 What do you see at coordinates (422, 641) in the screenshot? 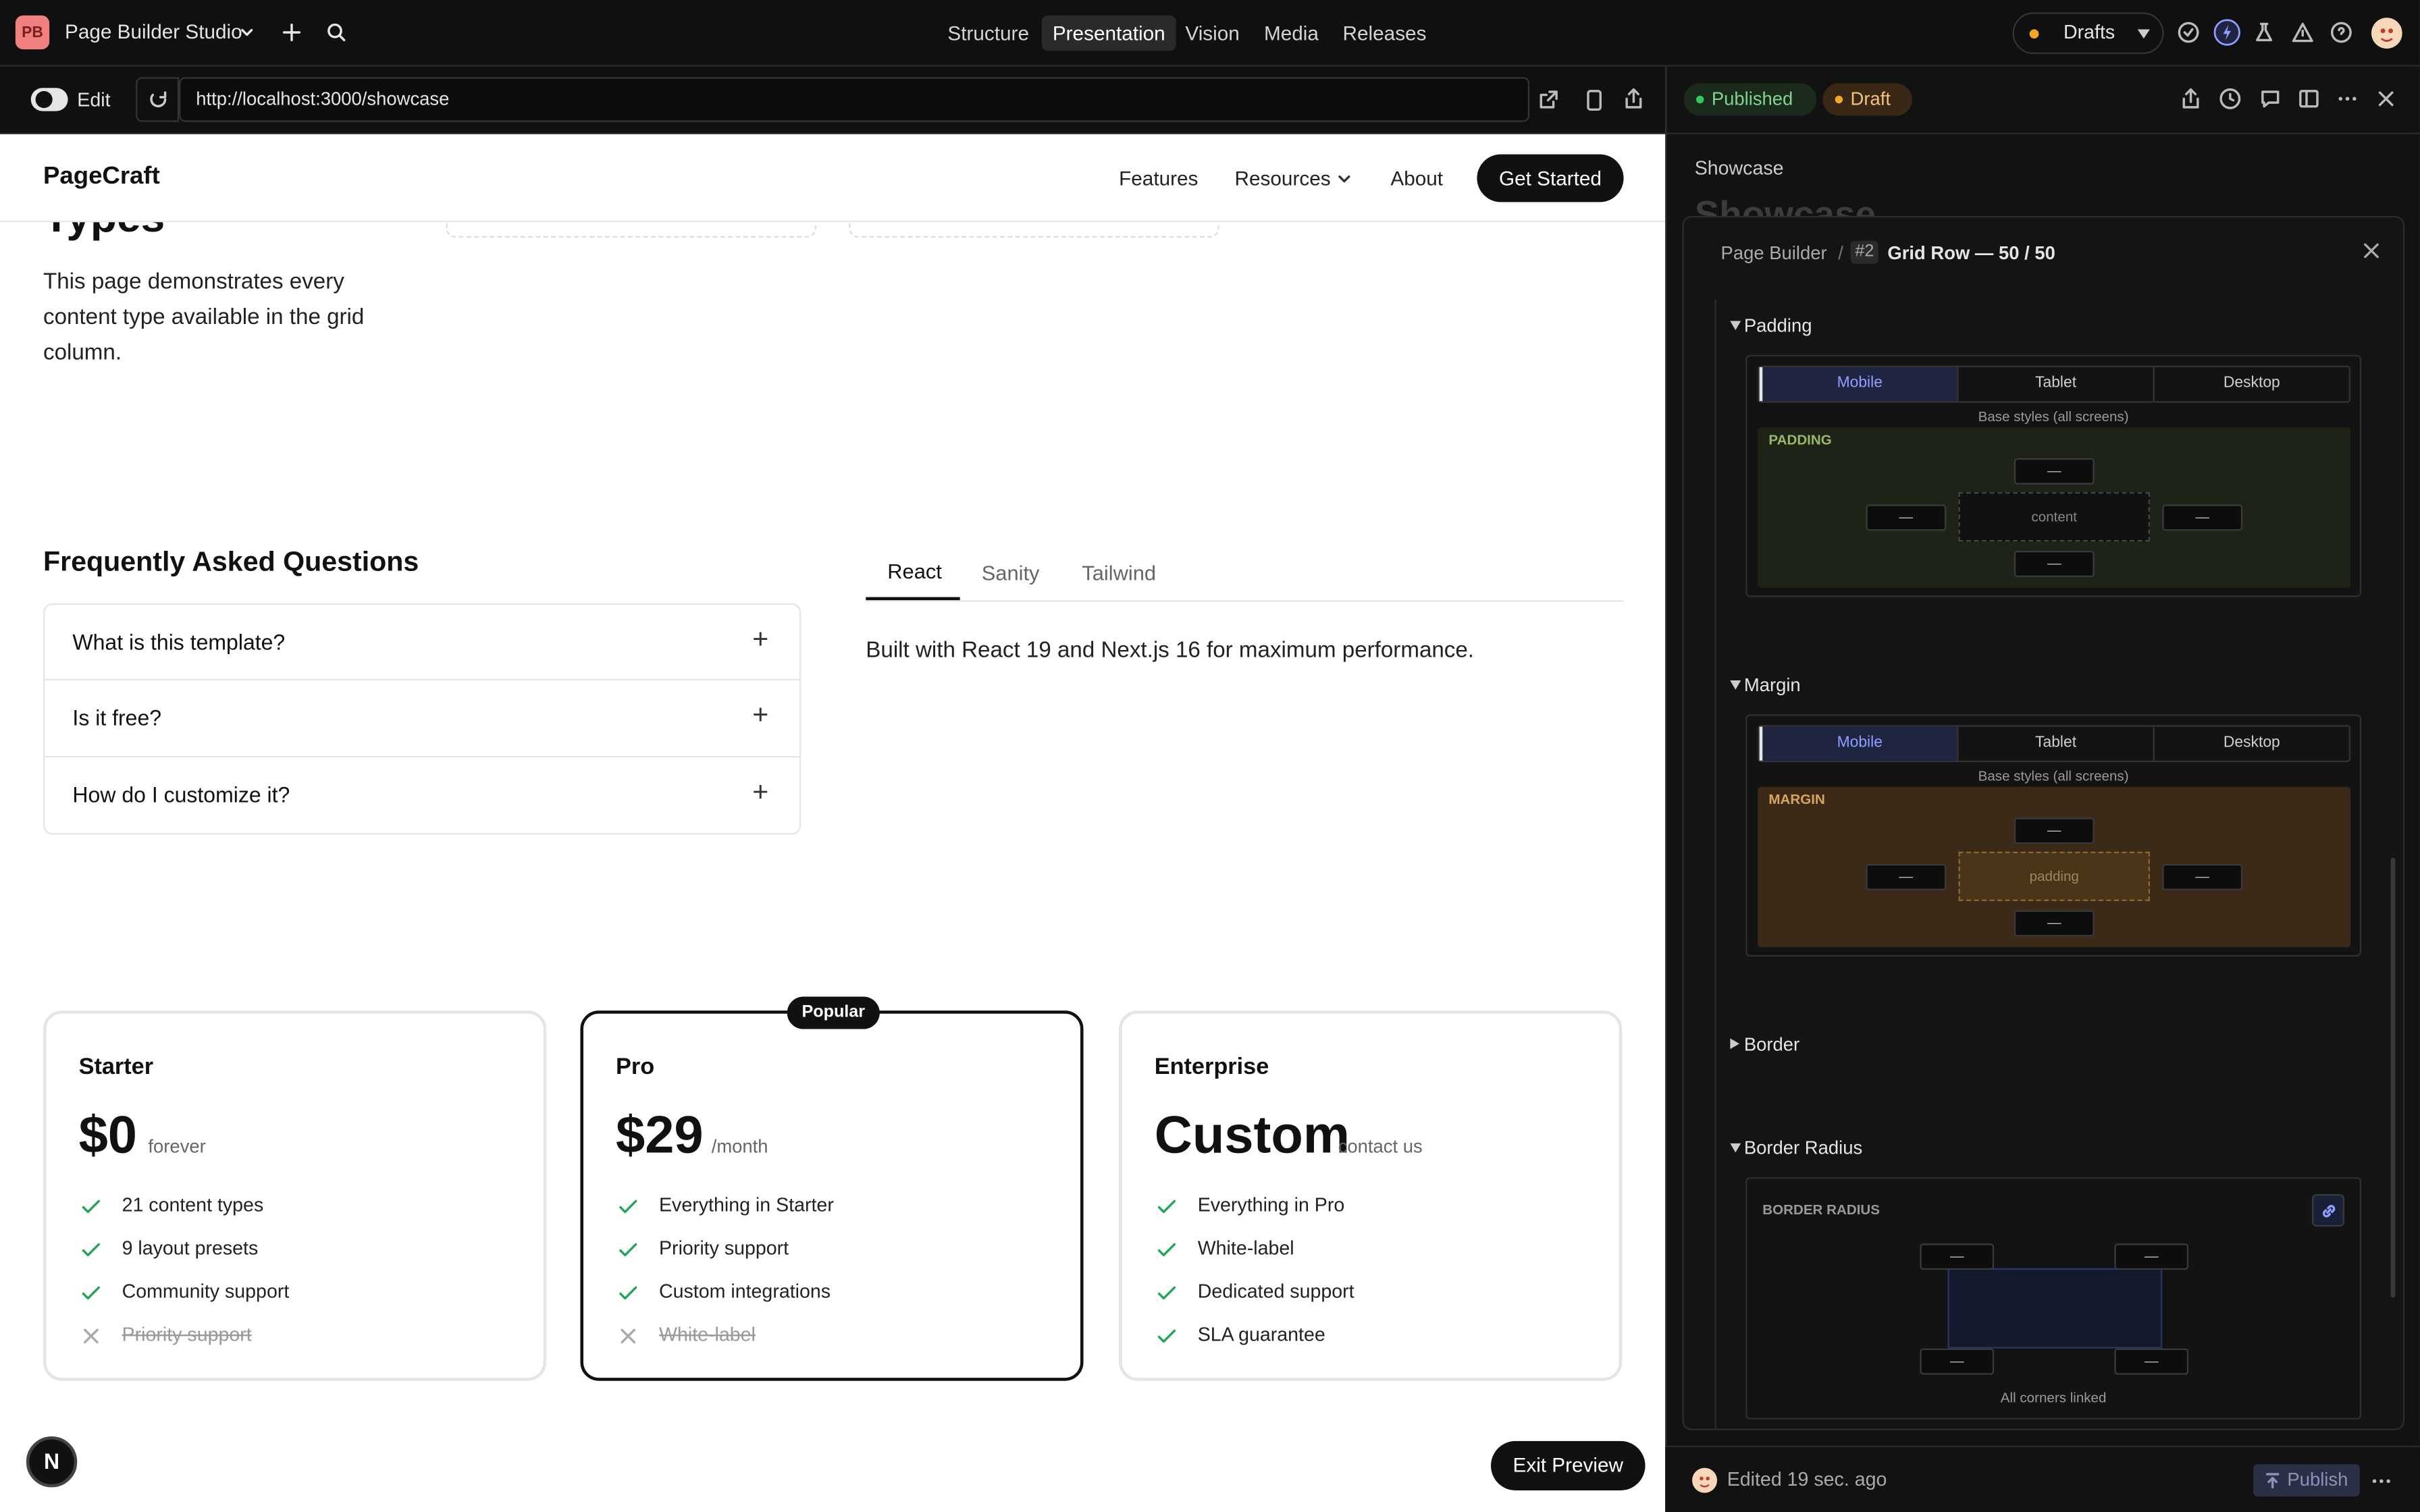
I see `faq-item: What is this template? +` at bounding box center [422, 641].